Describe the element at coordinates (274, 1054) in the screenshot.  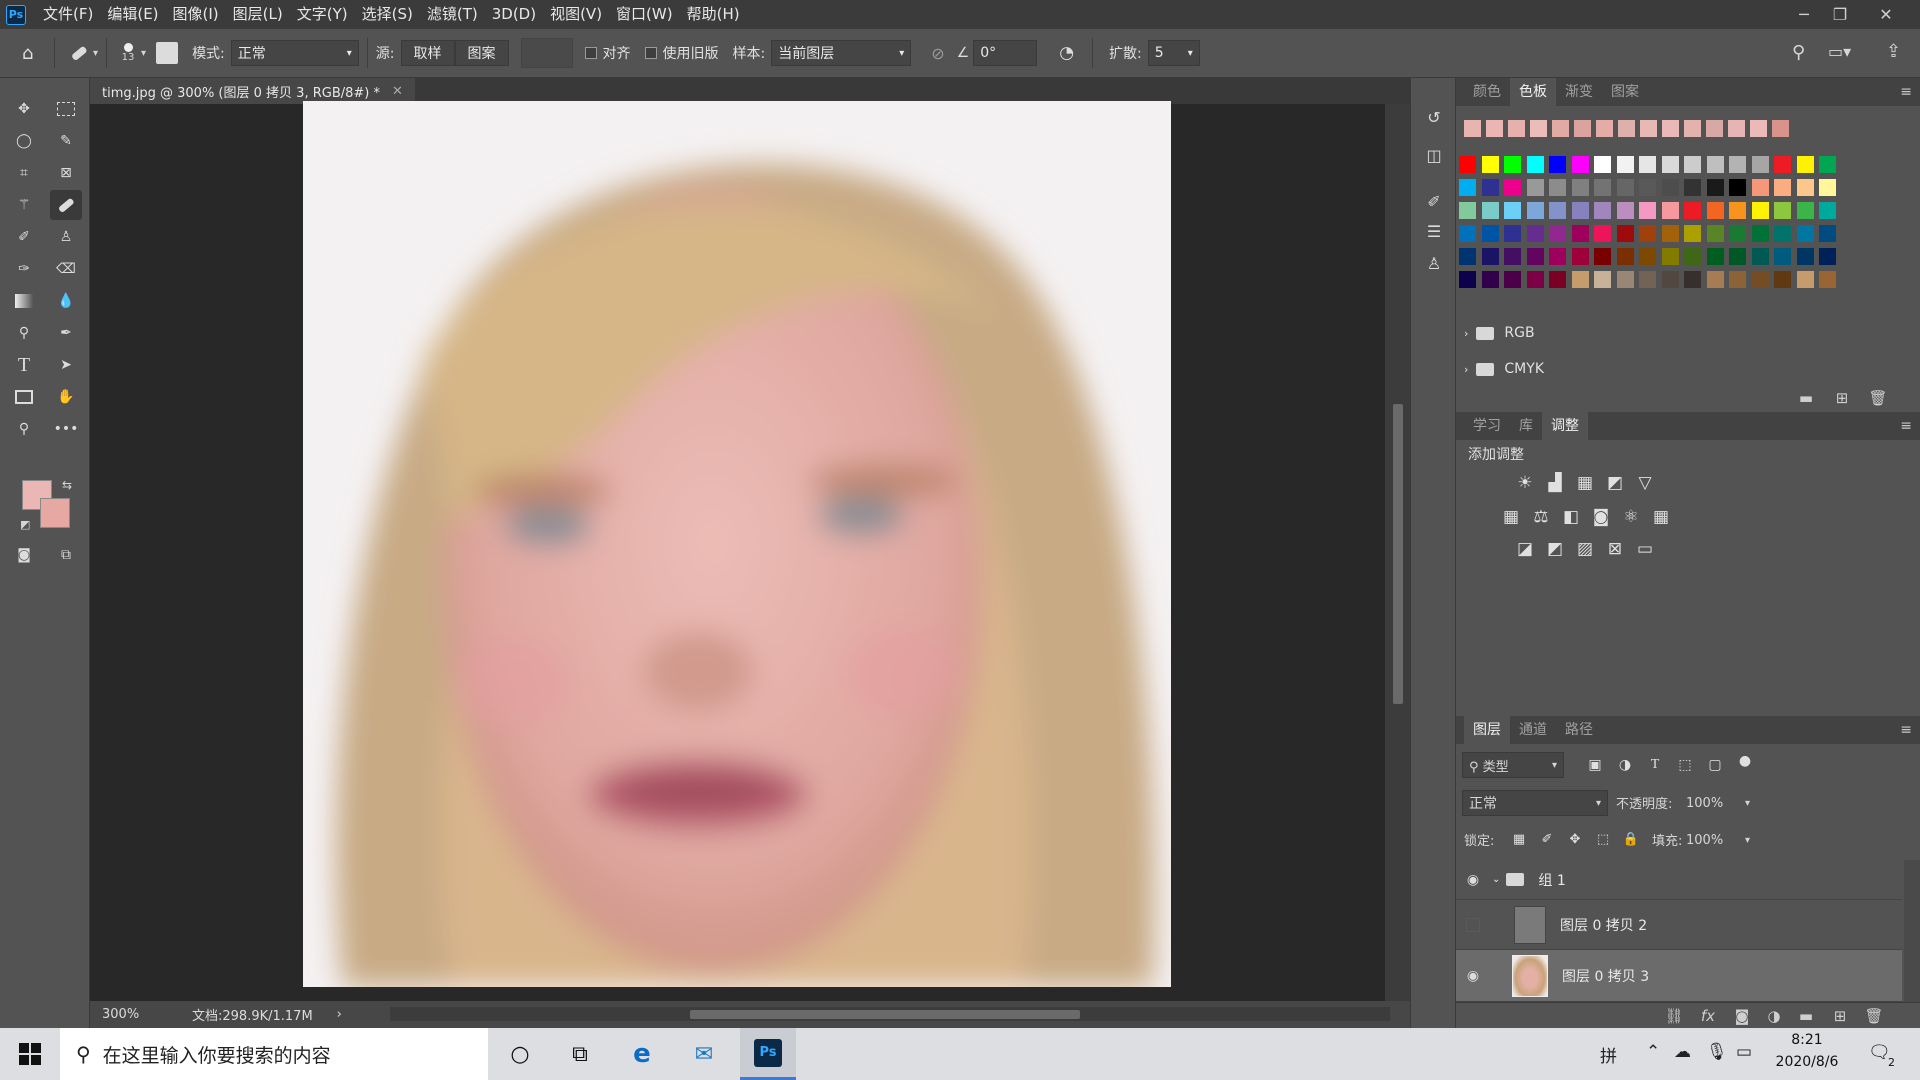
I see `taskbar-search-box: ⚲ 在这里输入你要搜索的内容` at that location.